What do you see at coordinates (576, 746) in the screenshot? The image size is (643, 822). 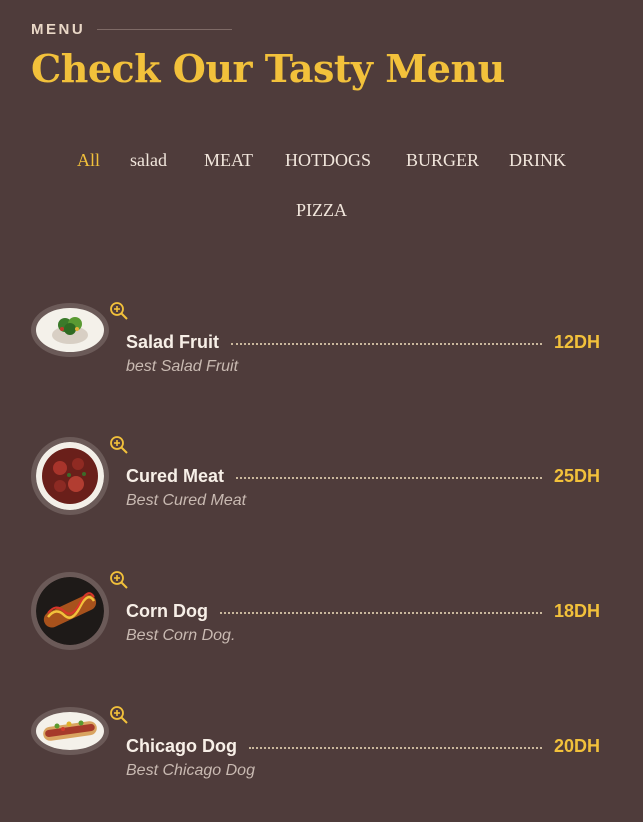 I see `item-price: 20DH` at bounding box center [576, 746].